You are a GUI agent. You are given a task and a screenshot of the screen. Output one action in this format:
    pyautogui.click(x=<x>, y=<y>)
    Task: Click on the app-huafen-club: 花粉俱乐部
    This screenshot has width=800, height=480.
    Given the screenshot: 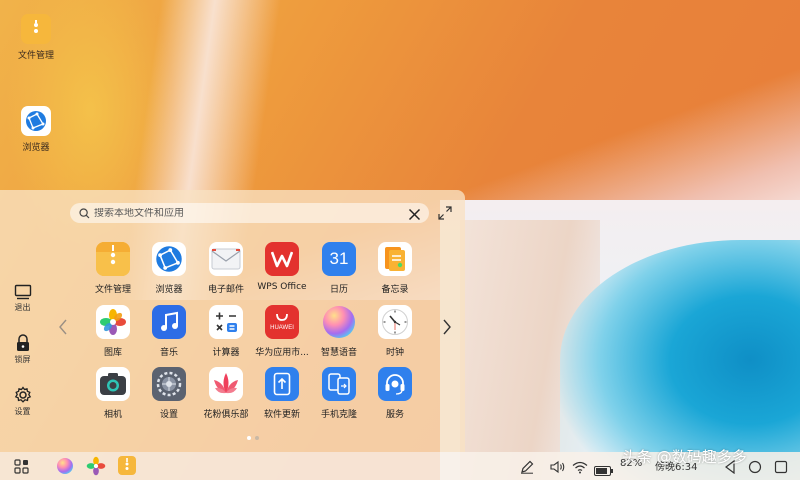 What is the action you would take?
    pyautogui.click(x=226, y=393)
    